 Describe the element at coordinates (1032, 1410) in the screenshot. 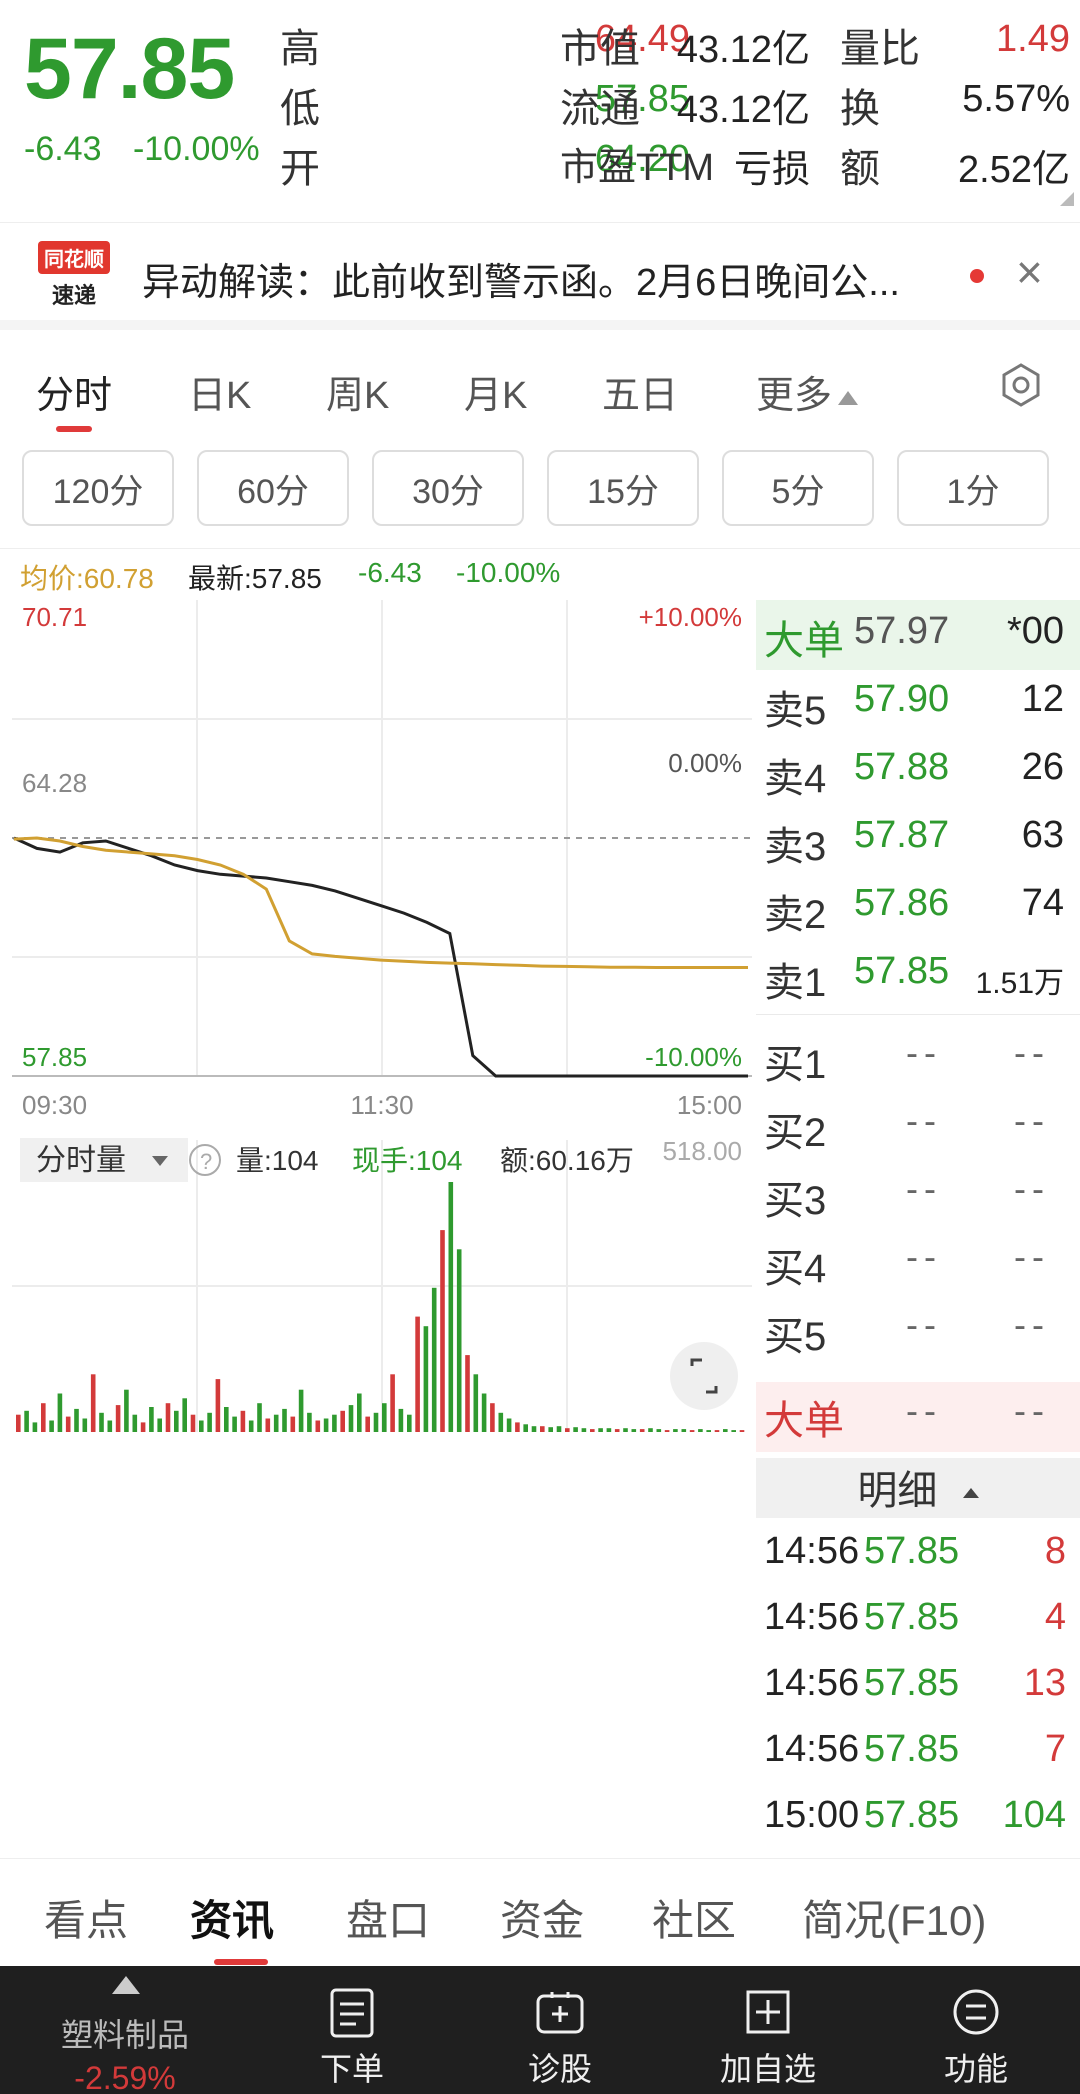

I see `big-order-bottom-qty: --` at that location.